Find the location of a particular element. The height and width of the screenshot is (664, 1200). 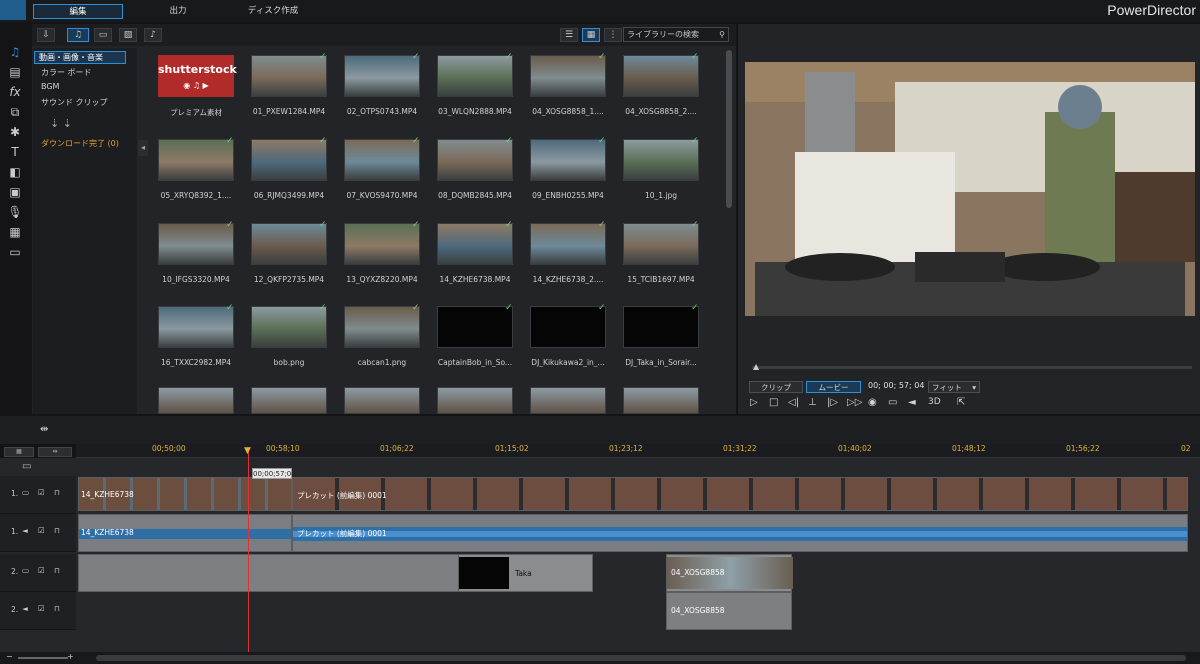

tab-disc: ディスク作成 is located at coordinates (273, 11).